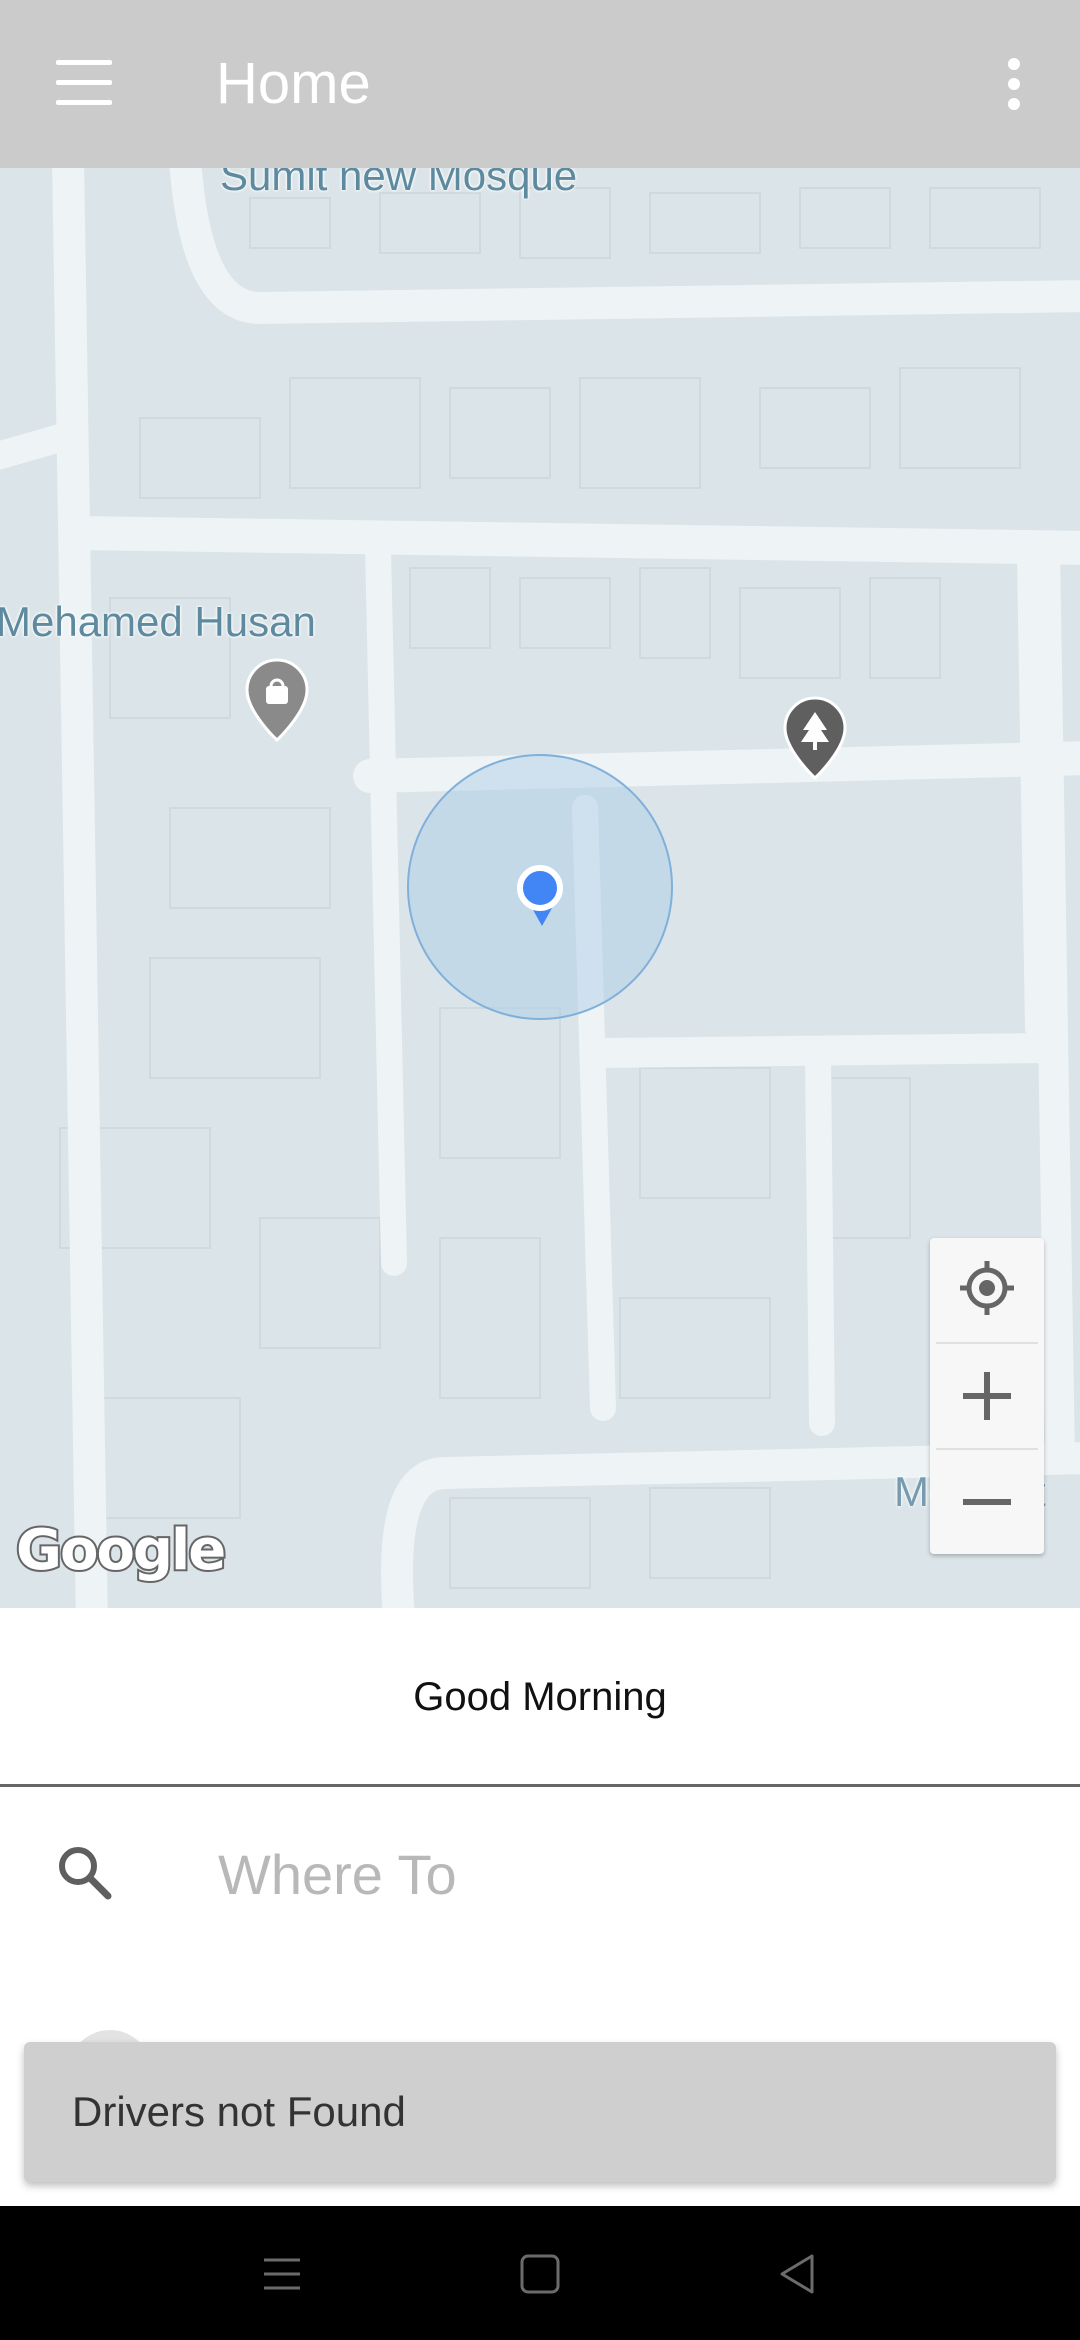  I want to click on back-icon, so click(798, 2274).